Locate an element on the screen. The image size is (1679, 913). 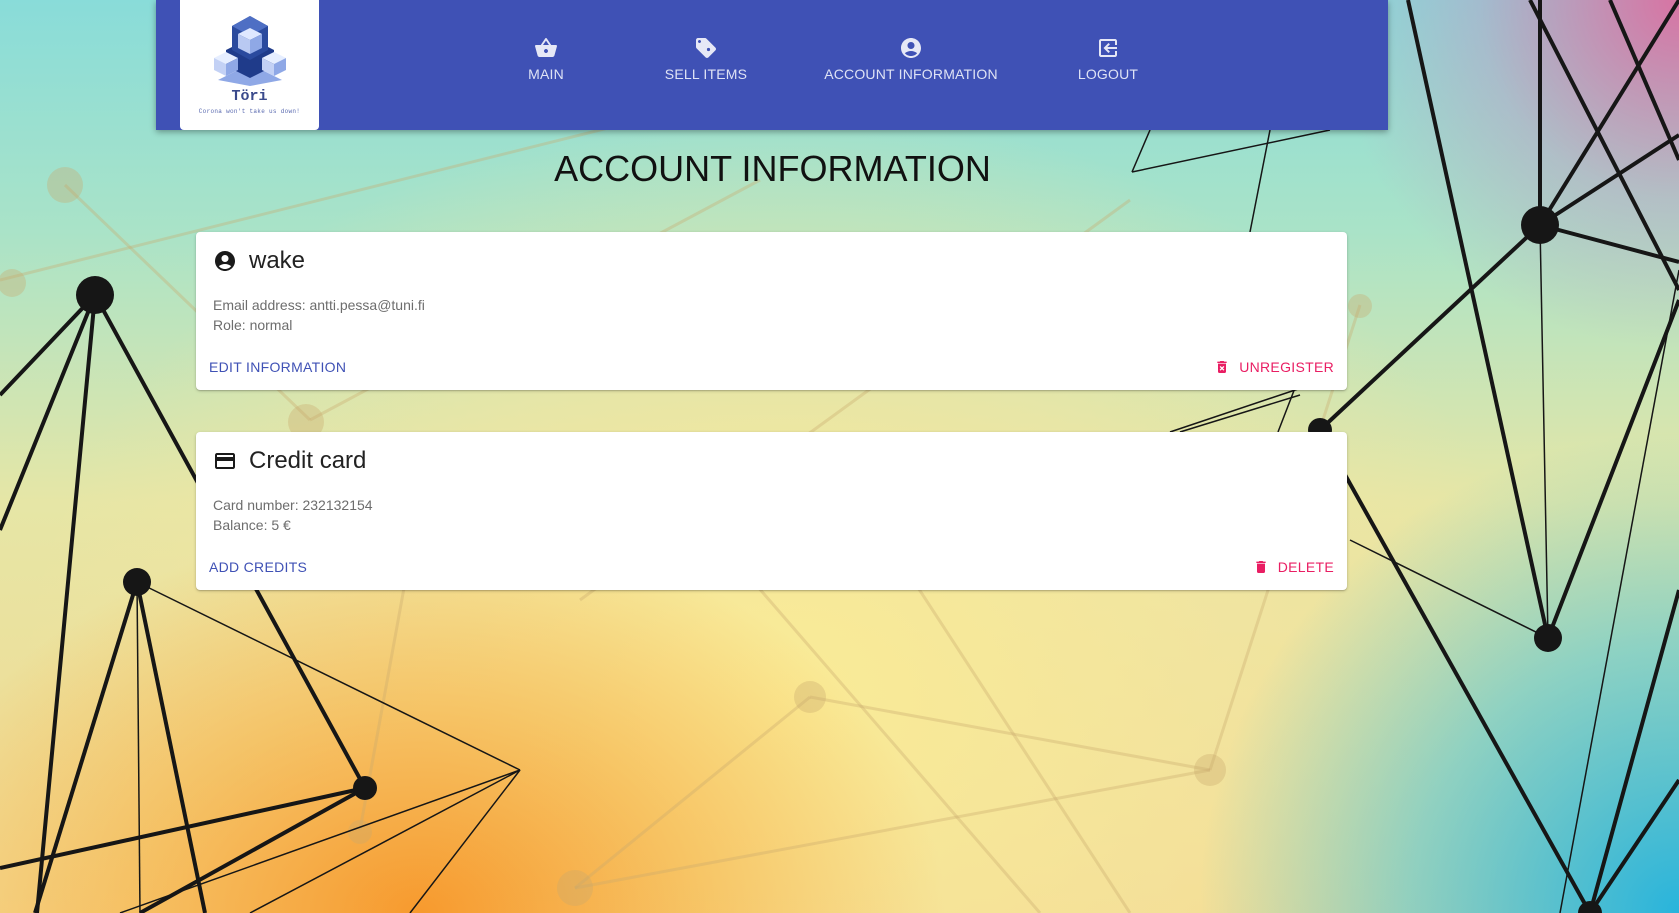
basket-icon is located at coordinates (546, 47).